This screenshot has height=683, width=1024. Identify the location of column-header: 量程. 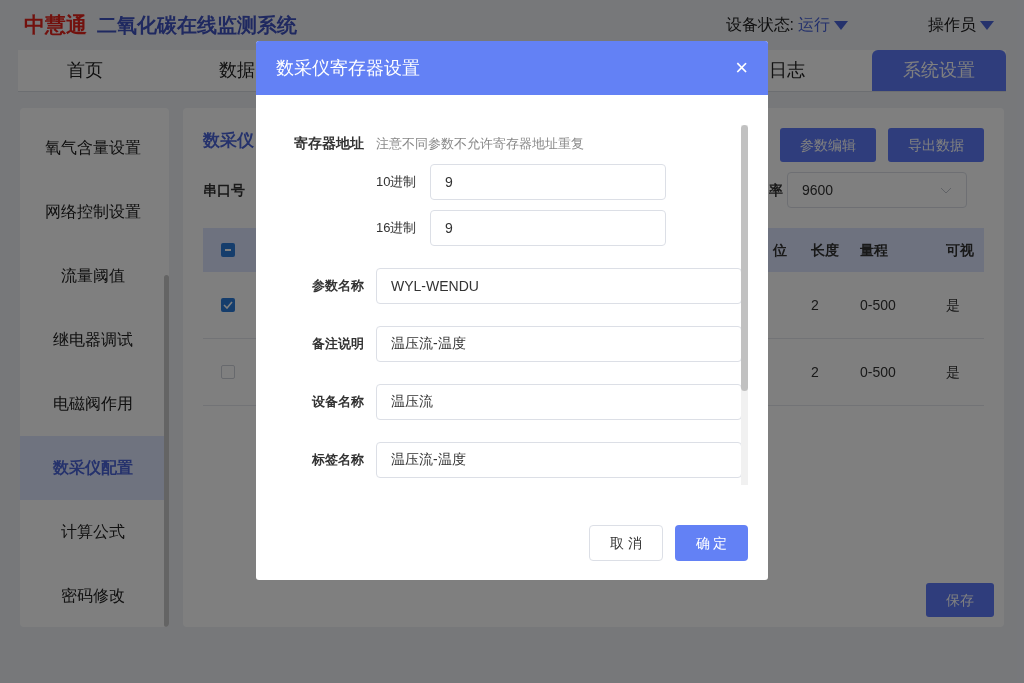
(874, 250).